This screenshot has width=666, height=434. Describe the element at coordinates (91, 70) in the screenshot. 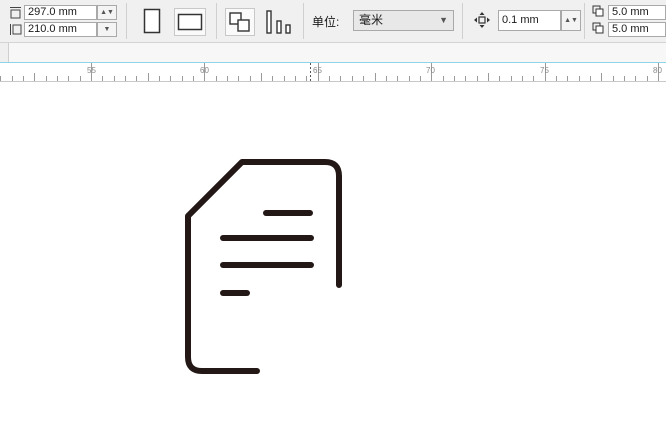

I see `ruler-label: 55` at that location.